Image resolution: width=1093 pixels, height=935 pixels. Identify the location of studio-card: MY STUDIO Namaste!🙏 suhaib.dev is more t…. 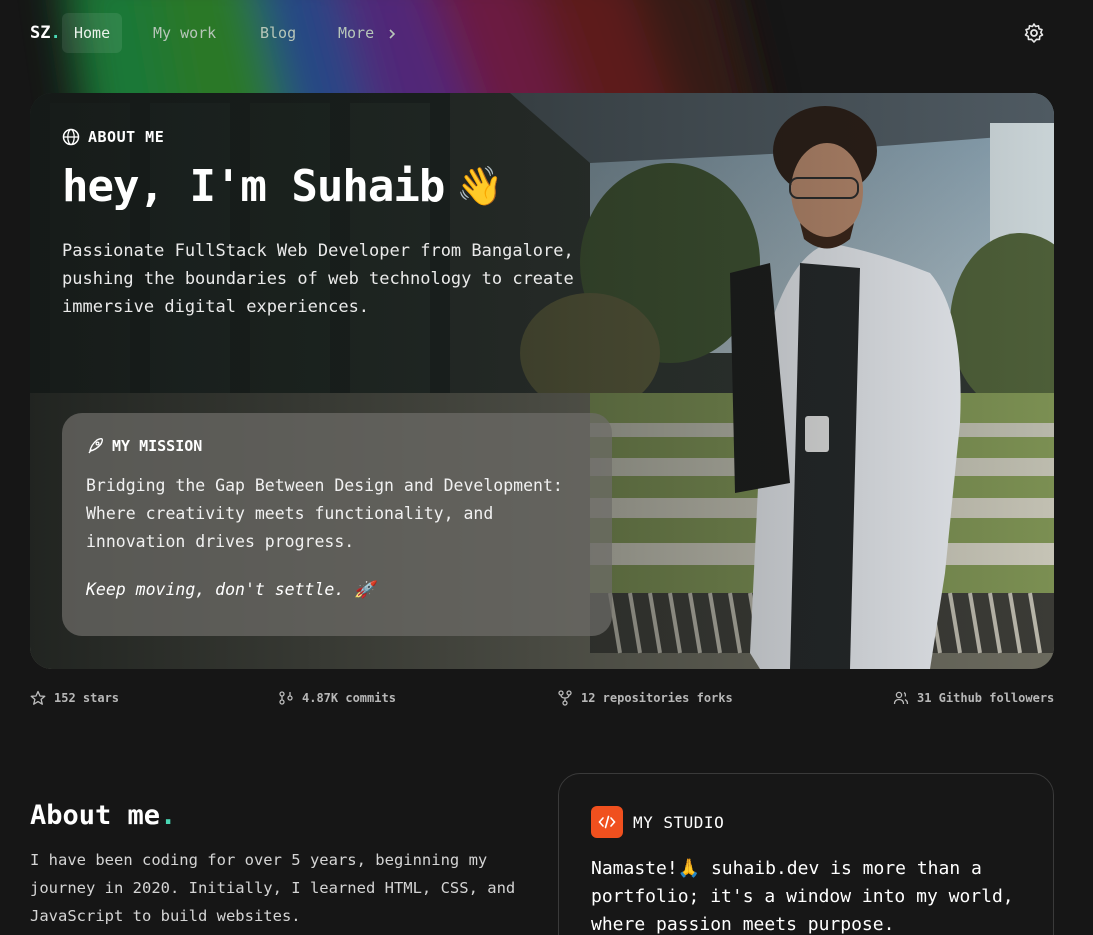
(806, 854).